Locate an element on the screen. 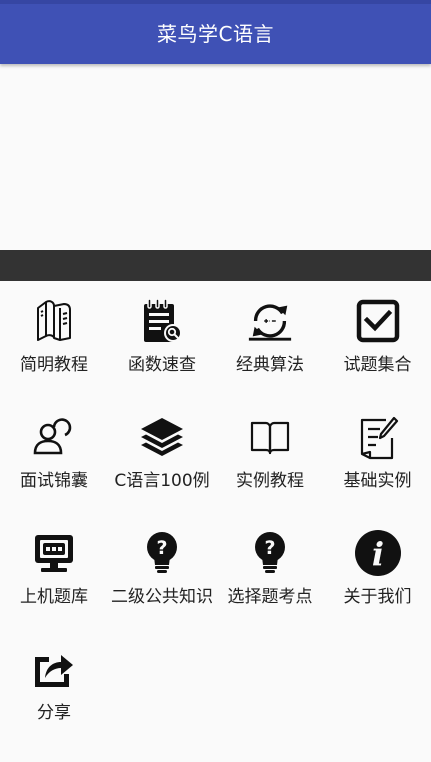 The image size is (431, 762). edit-document-icon is located at coordinates (378, 437).